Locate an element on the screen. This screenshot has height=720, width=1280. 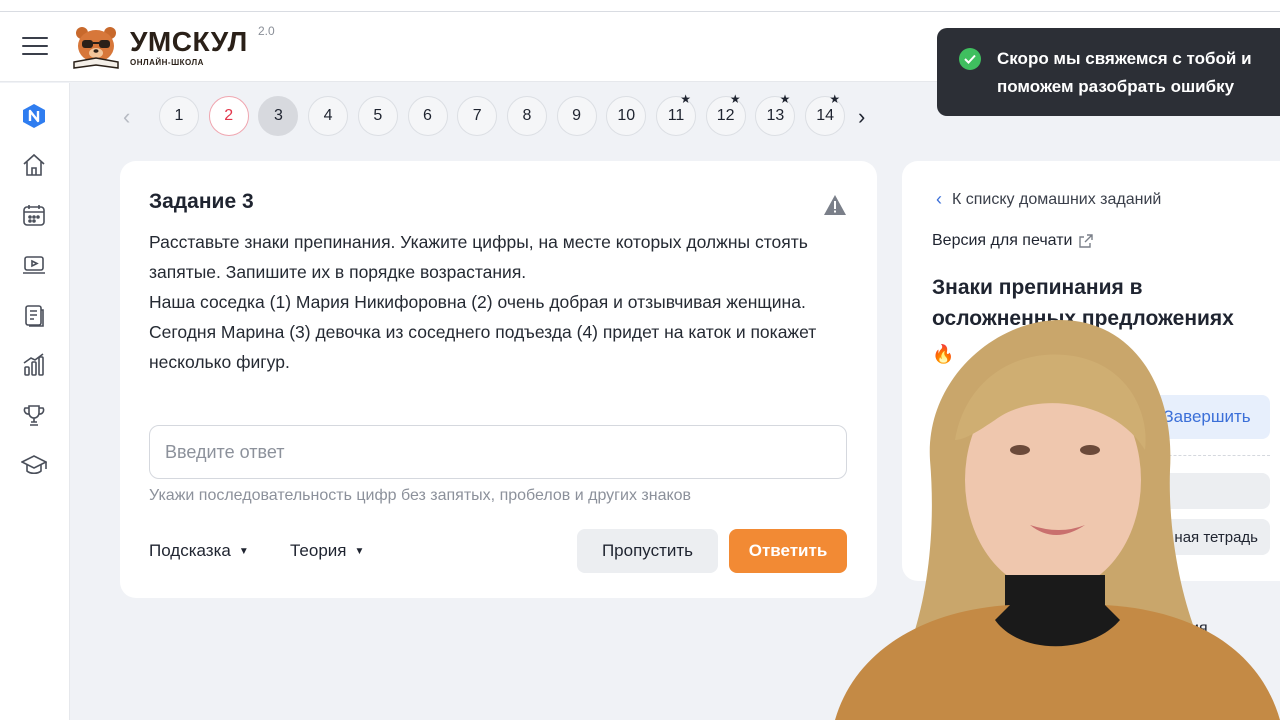
page-number: 5 is located at coordinates (378, 115).